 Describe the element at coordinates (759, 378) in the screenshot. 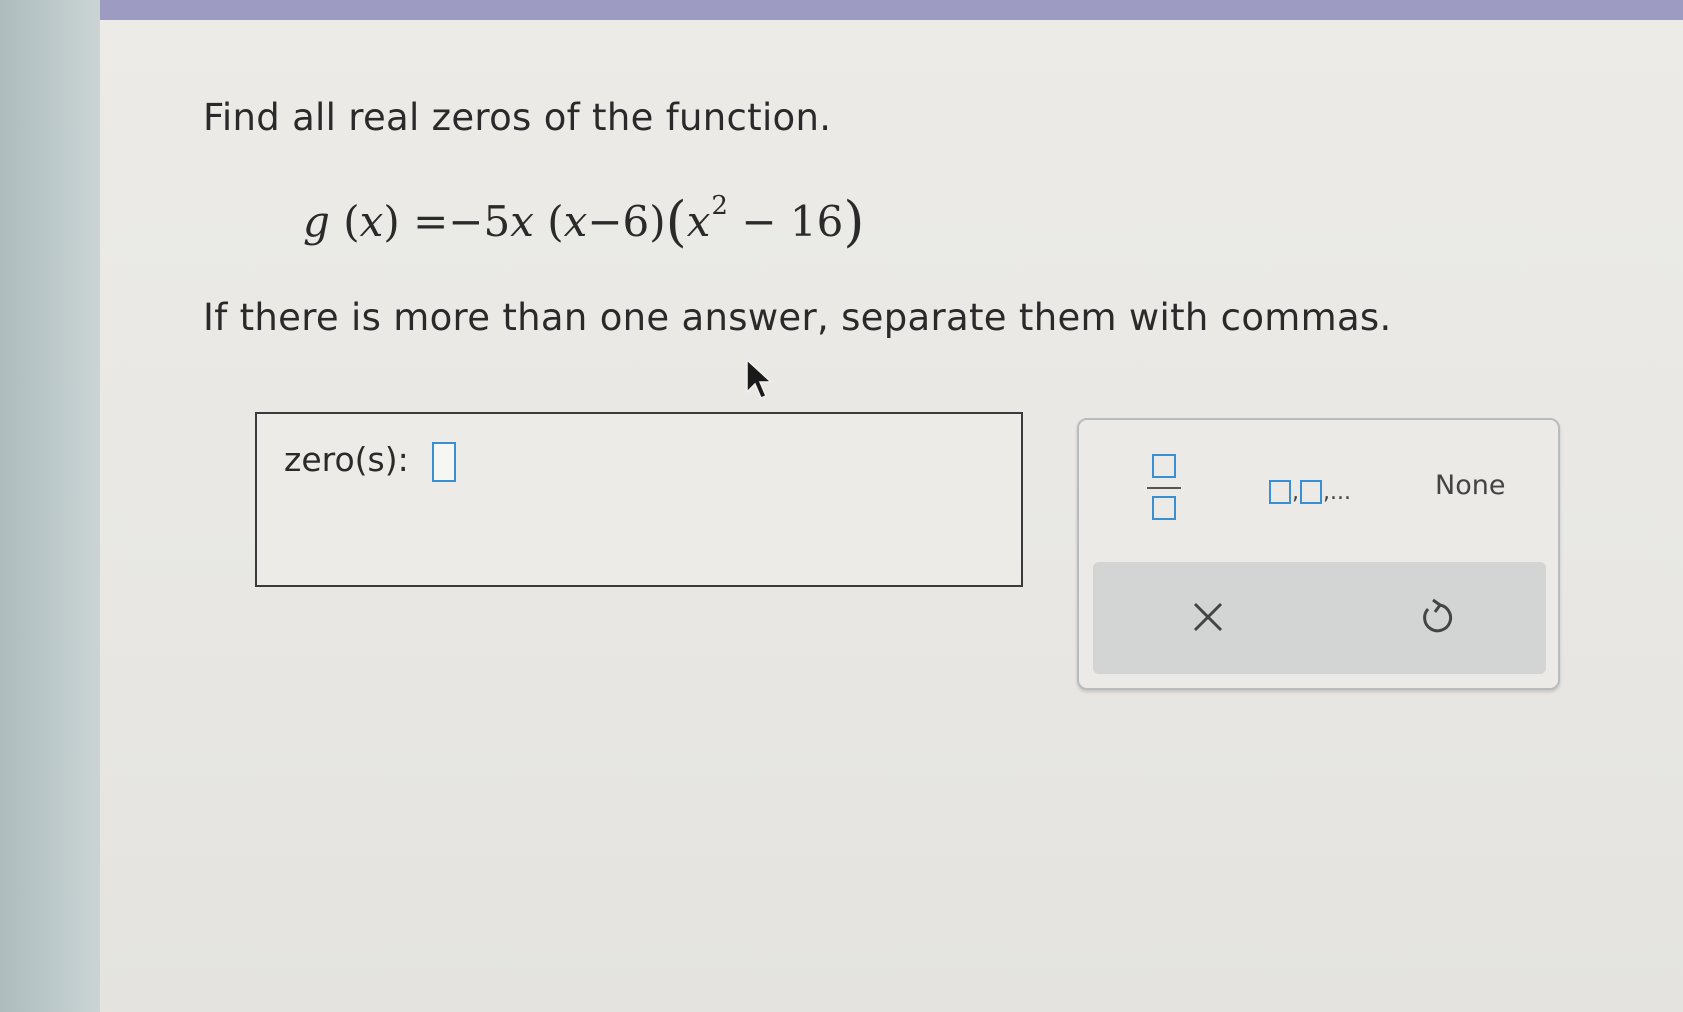

I see `mouse-cursor-icon` at that location.